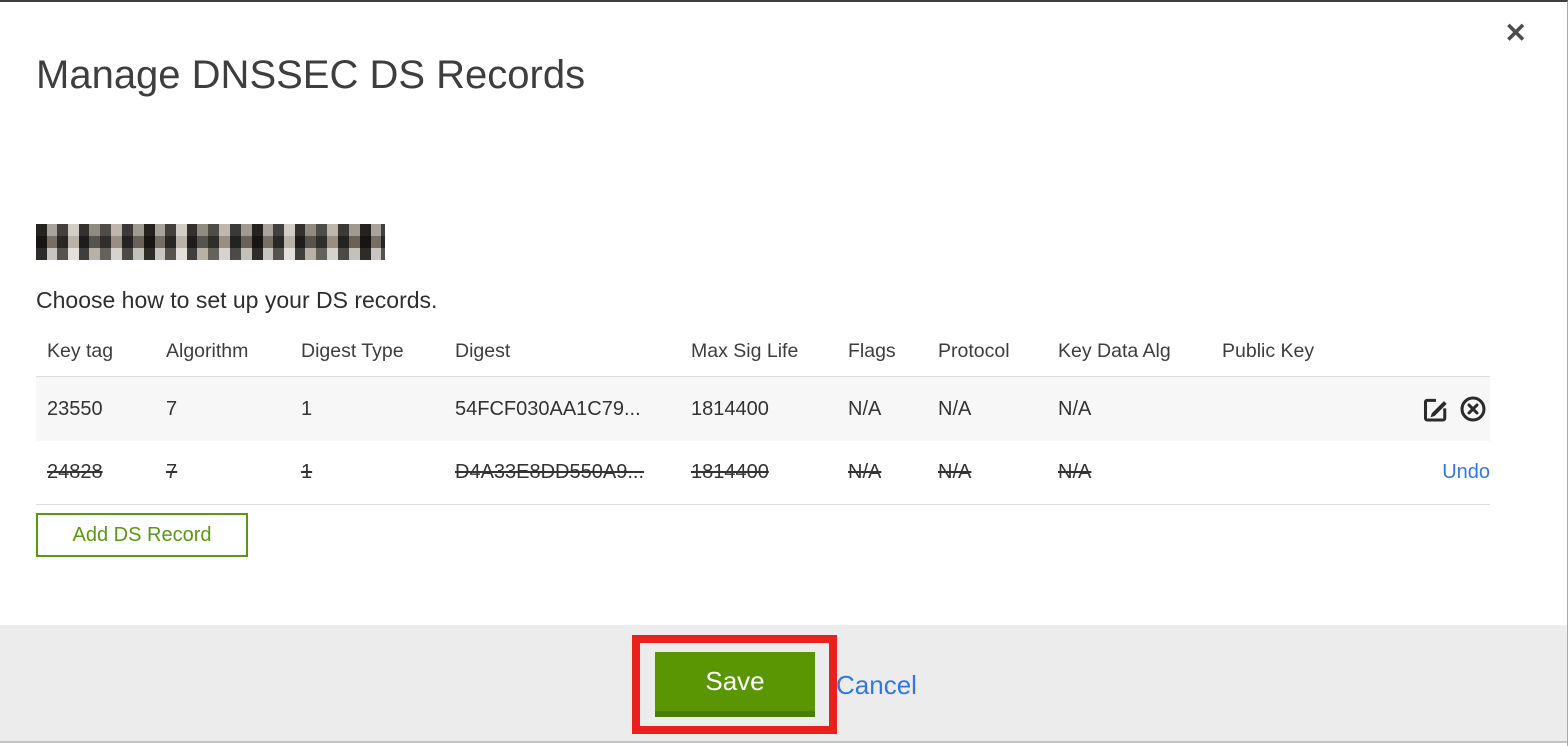 Image resolution: width=1568 pixels, height=746 pixels. What do you see at coordinates (367, 354) in the screenshot?
I see `header-digest-type: Digest Type` at bounding box center [367, 354].